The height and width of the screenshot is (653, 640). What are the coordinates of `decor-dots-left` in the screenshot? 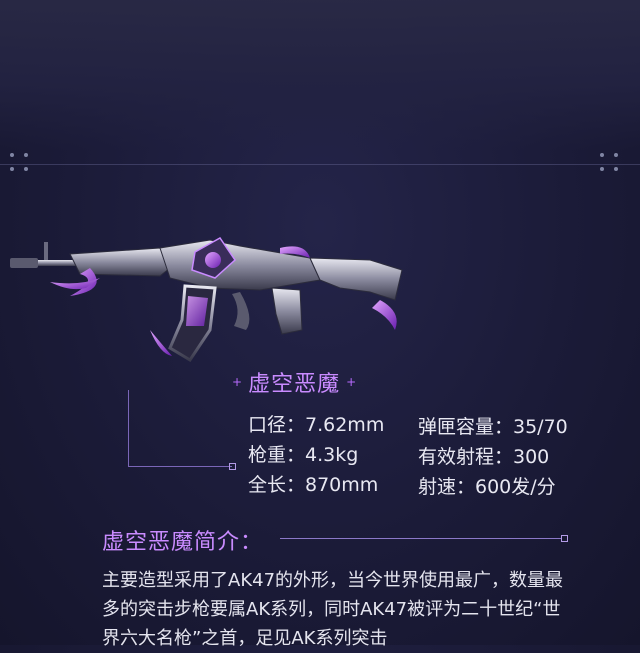 It's located at (25, 164).